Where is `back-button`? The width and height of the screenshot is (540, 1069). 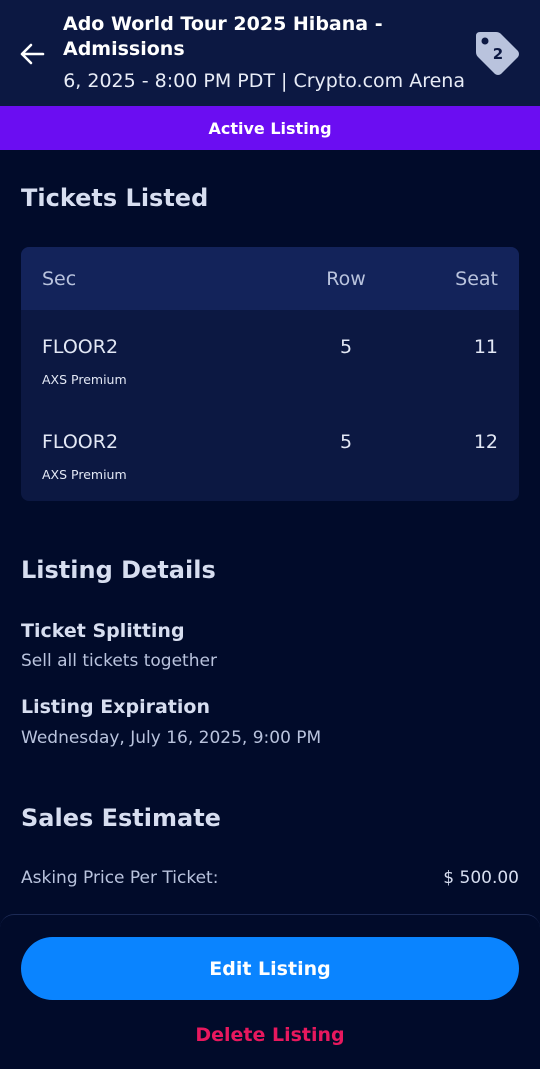
back-button is located at coordinates (32, 54).